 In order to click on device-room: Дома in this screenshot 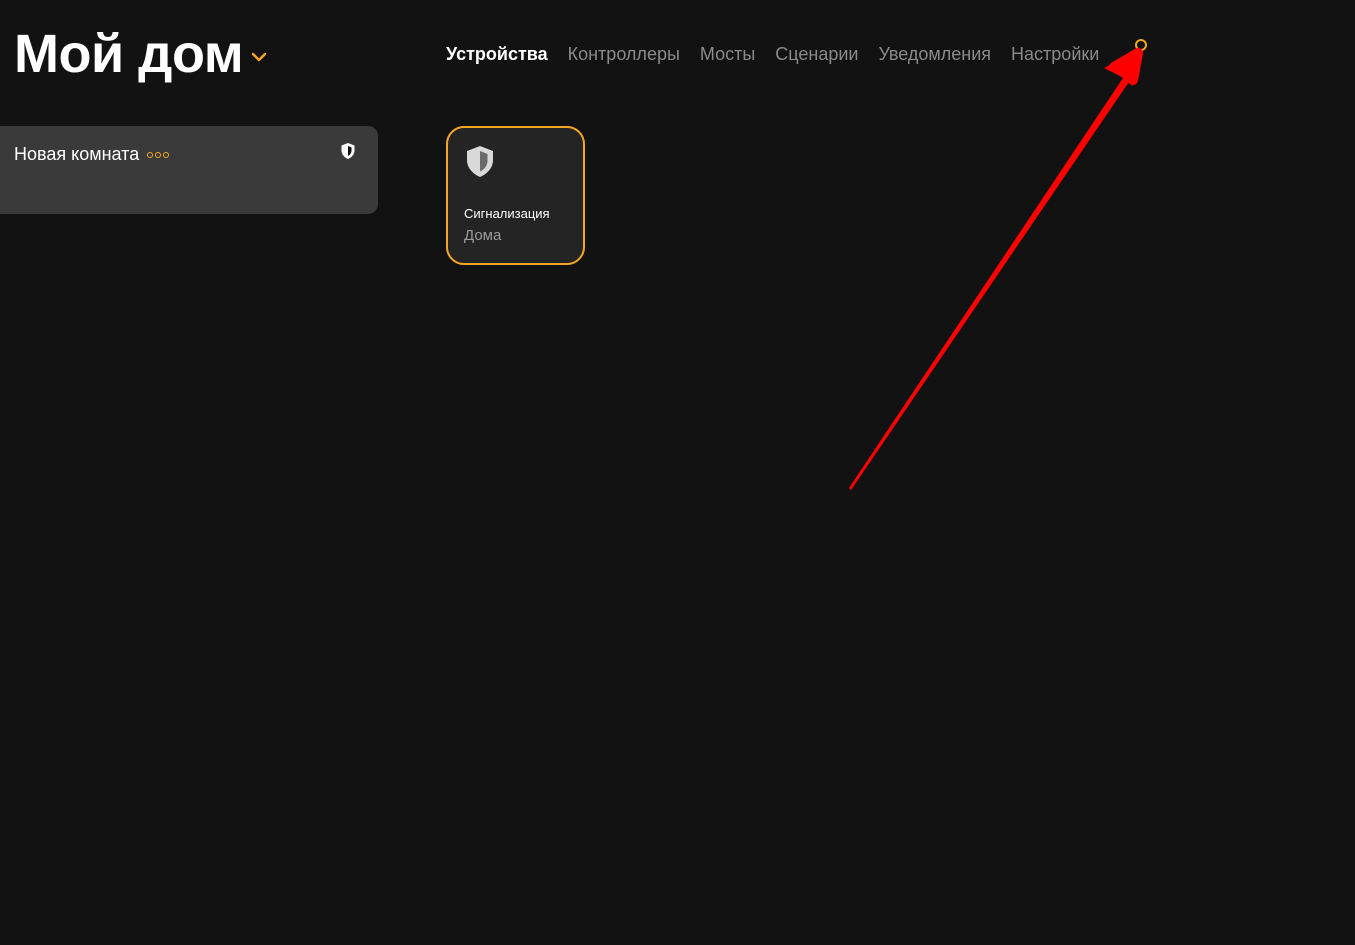, I will do `click(483, 235)`.